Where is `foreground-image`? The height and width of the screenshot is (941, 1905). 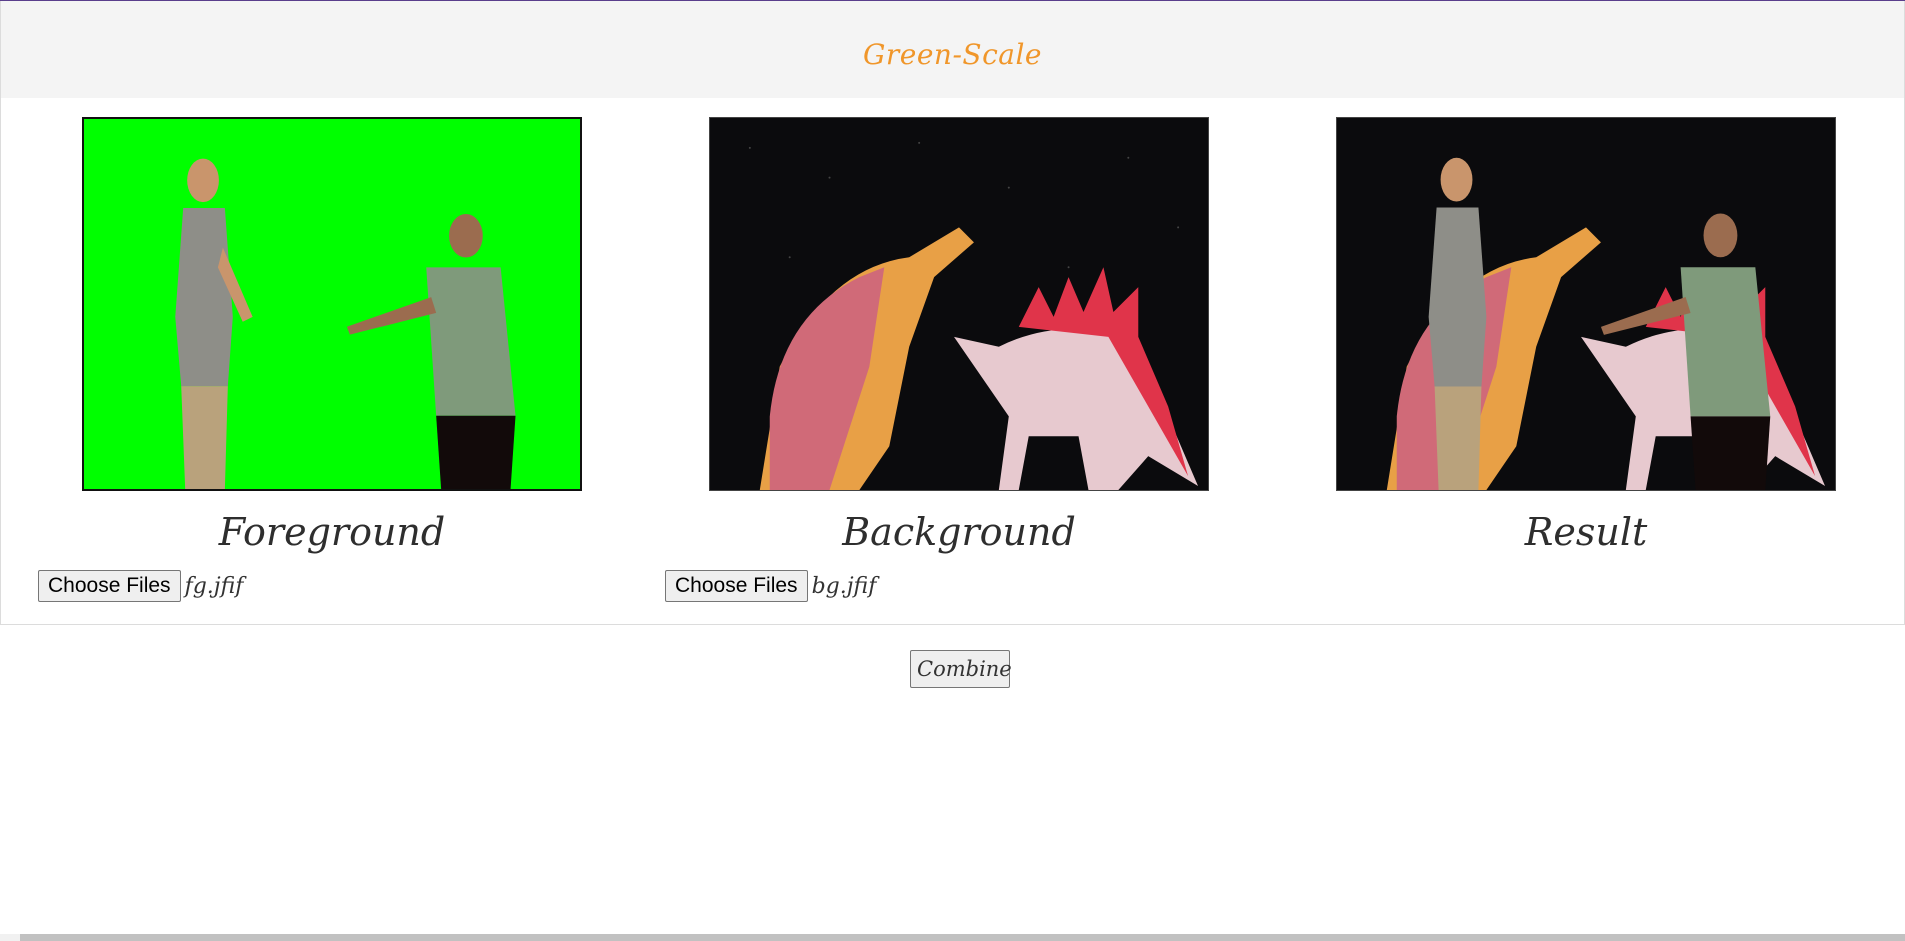 foreground-image is located at coordinates (332, 304).